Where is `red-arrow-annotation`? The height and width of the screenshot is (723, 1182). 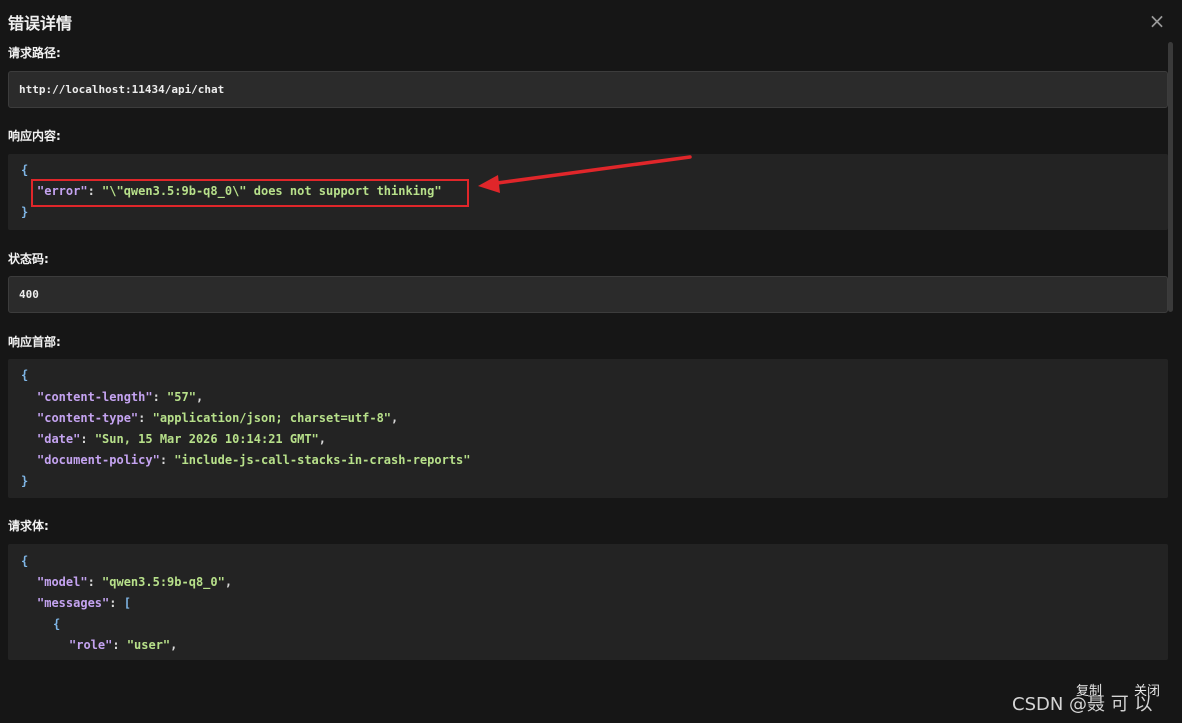
red-arrow-annotation is located at coordinates (585, 174).